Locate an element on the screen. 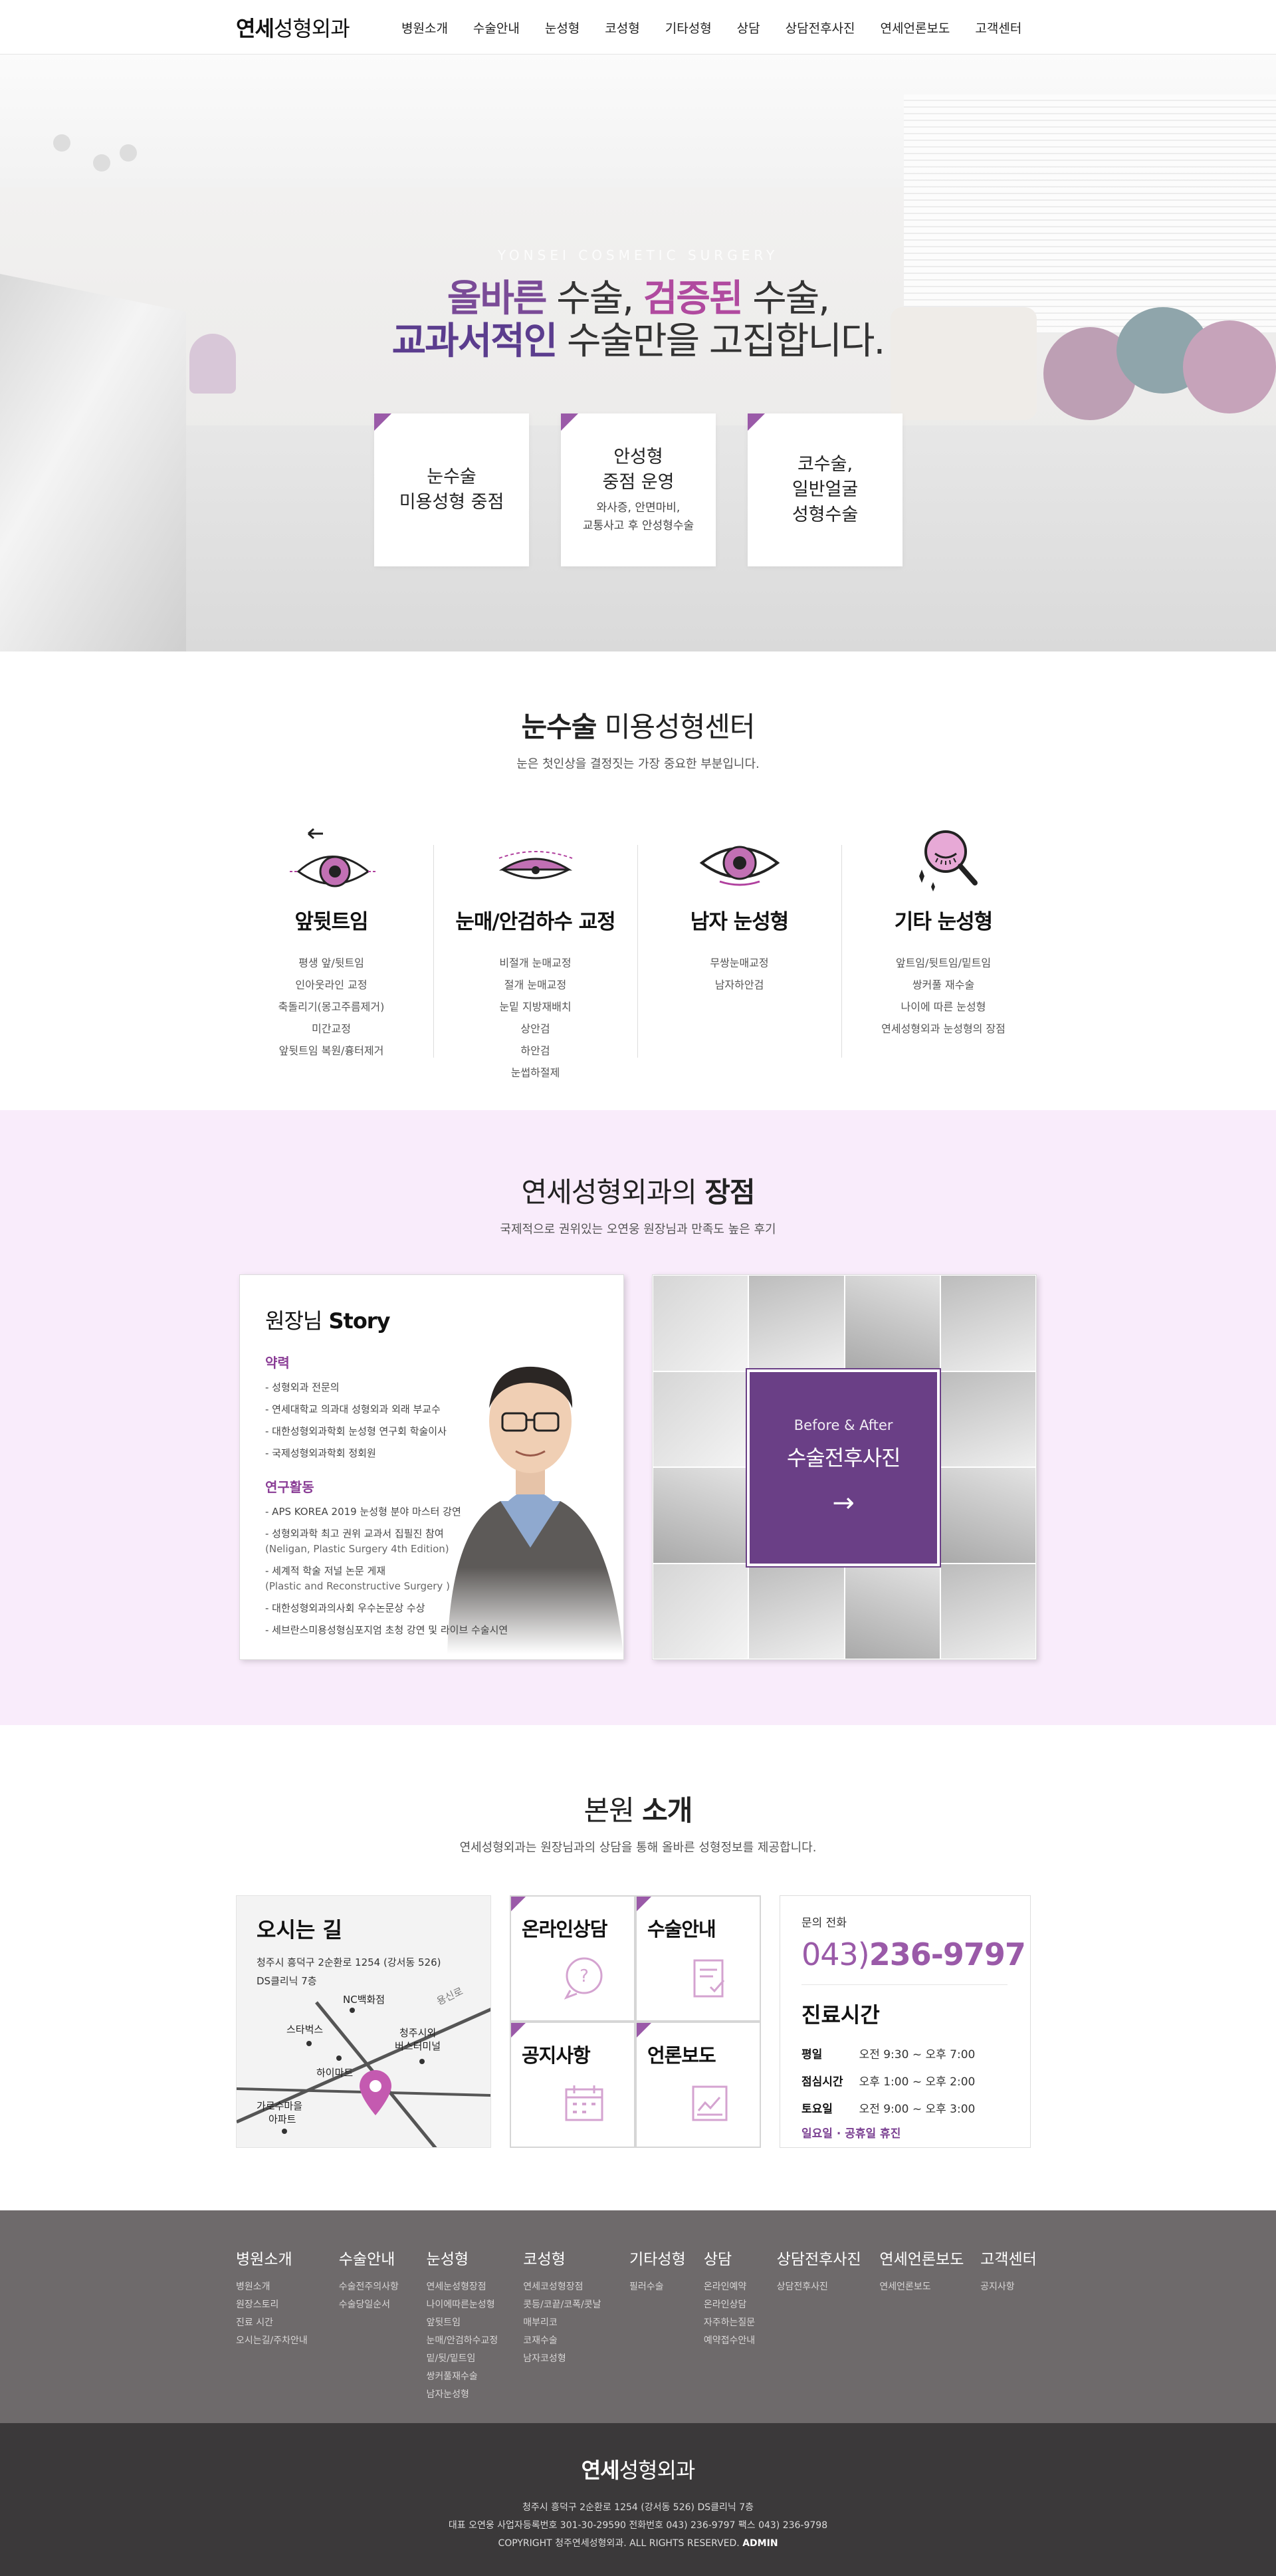 This screenshot has height=2576, width=1276. list-item: 인아웃라인 교정 is located at coordinates (331, 985).